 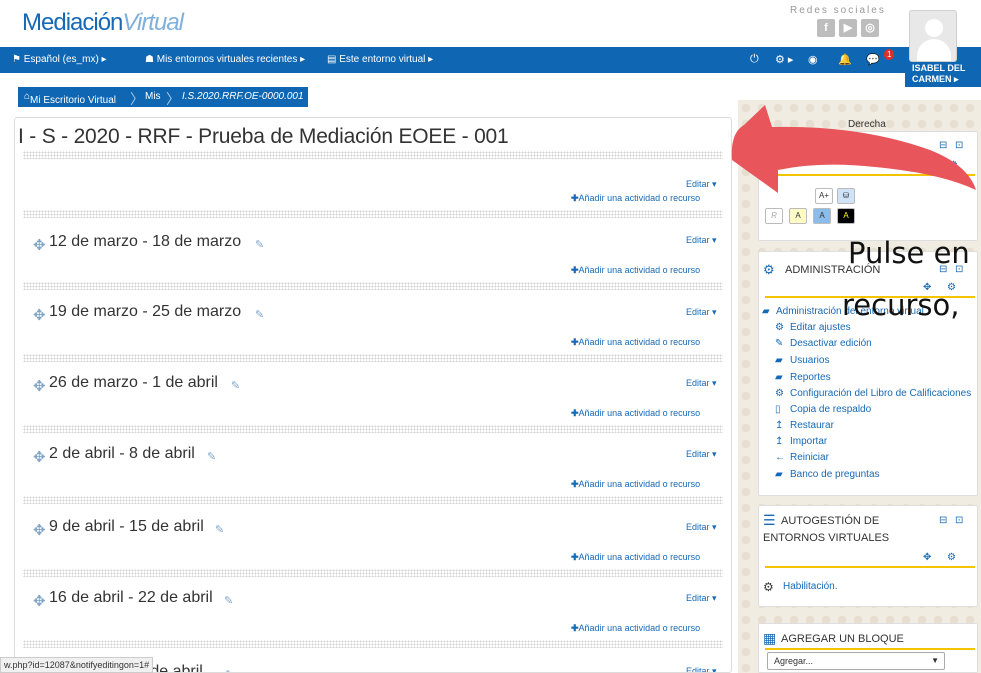 What do you see at coordinates (835, 474) in the screenshot?
I see `admin-link-question-bank: Banco de preguntas` at bounding box center [835, 474].